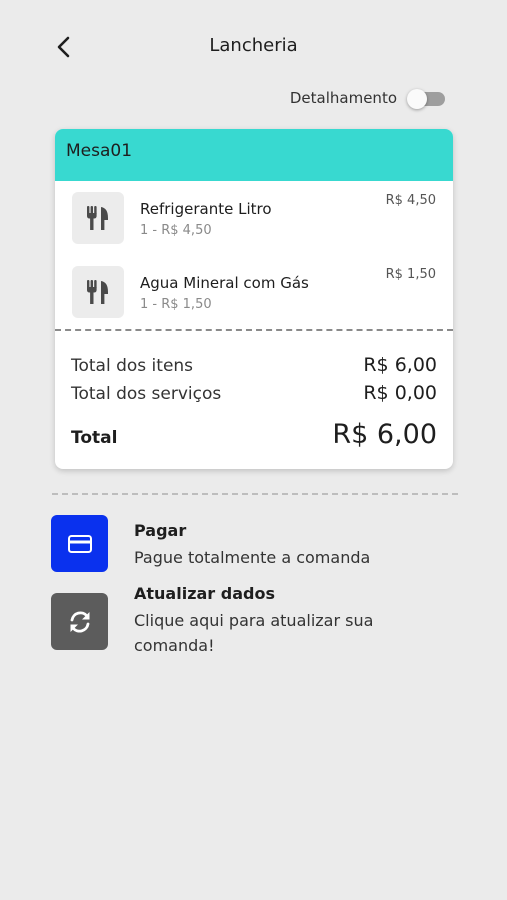 Image resolution: width=507 pixels, height=900 pixels. I want to click on services-total-label: Total dos serviços, so click(146, 394).